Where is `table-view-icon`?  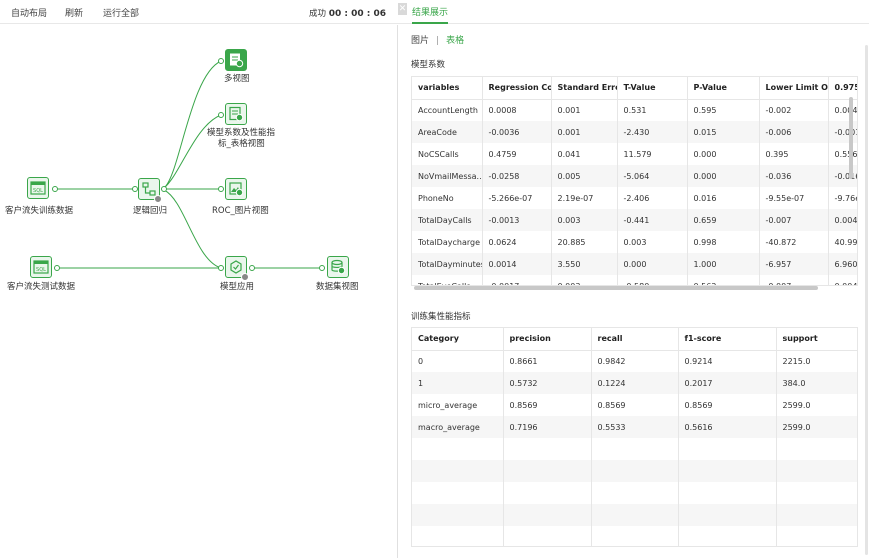 table-view-icon is located at coordinates (236, 114).